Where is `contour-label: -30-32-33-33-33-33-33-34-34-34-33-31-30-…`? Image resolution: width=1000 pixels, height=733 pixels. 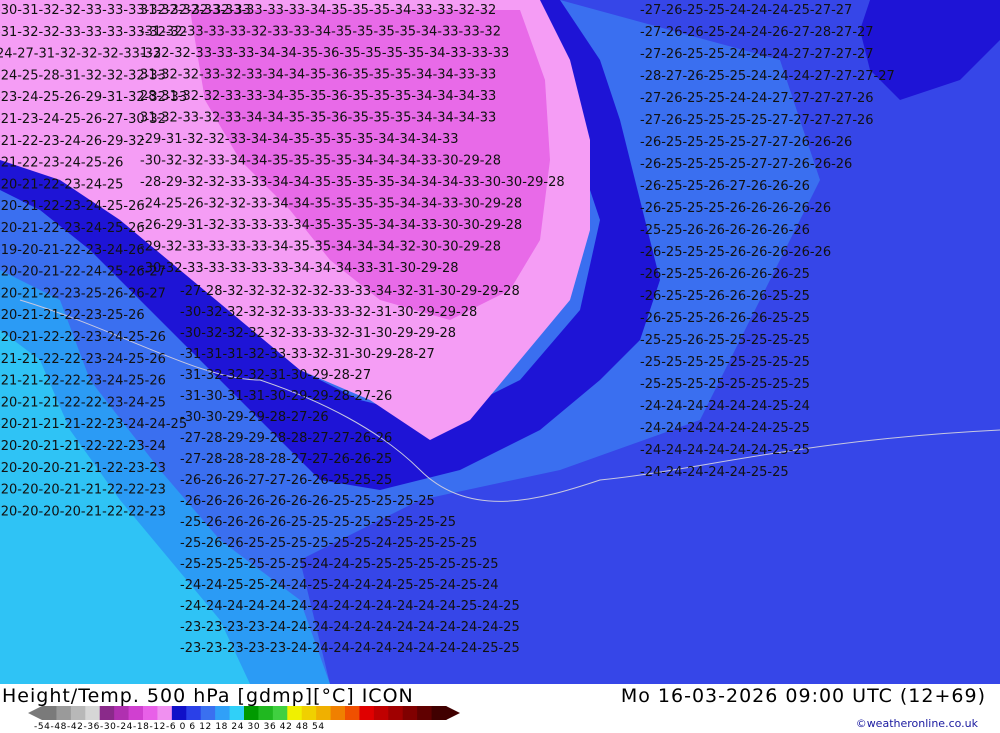 contour-label: -30-32-33-33-33-33-33-34-34-34-33-31-30-… is located at coordinates (299, 268).